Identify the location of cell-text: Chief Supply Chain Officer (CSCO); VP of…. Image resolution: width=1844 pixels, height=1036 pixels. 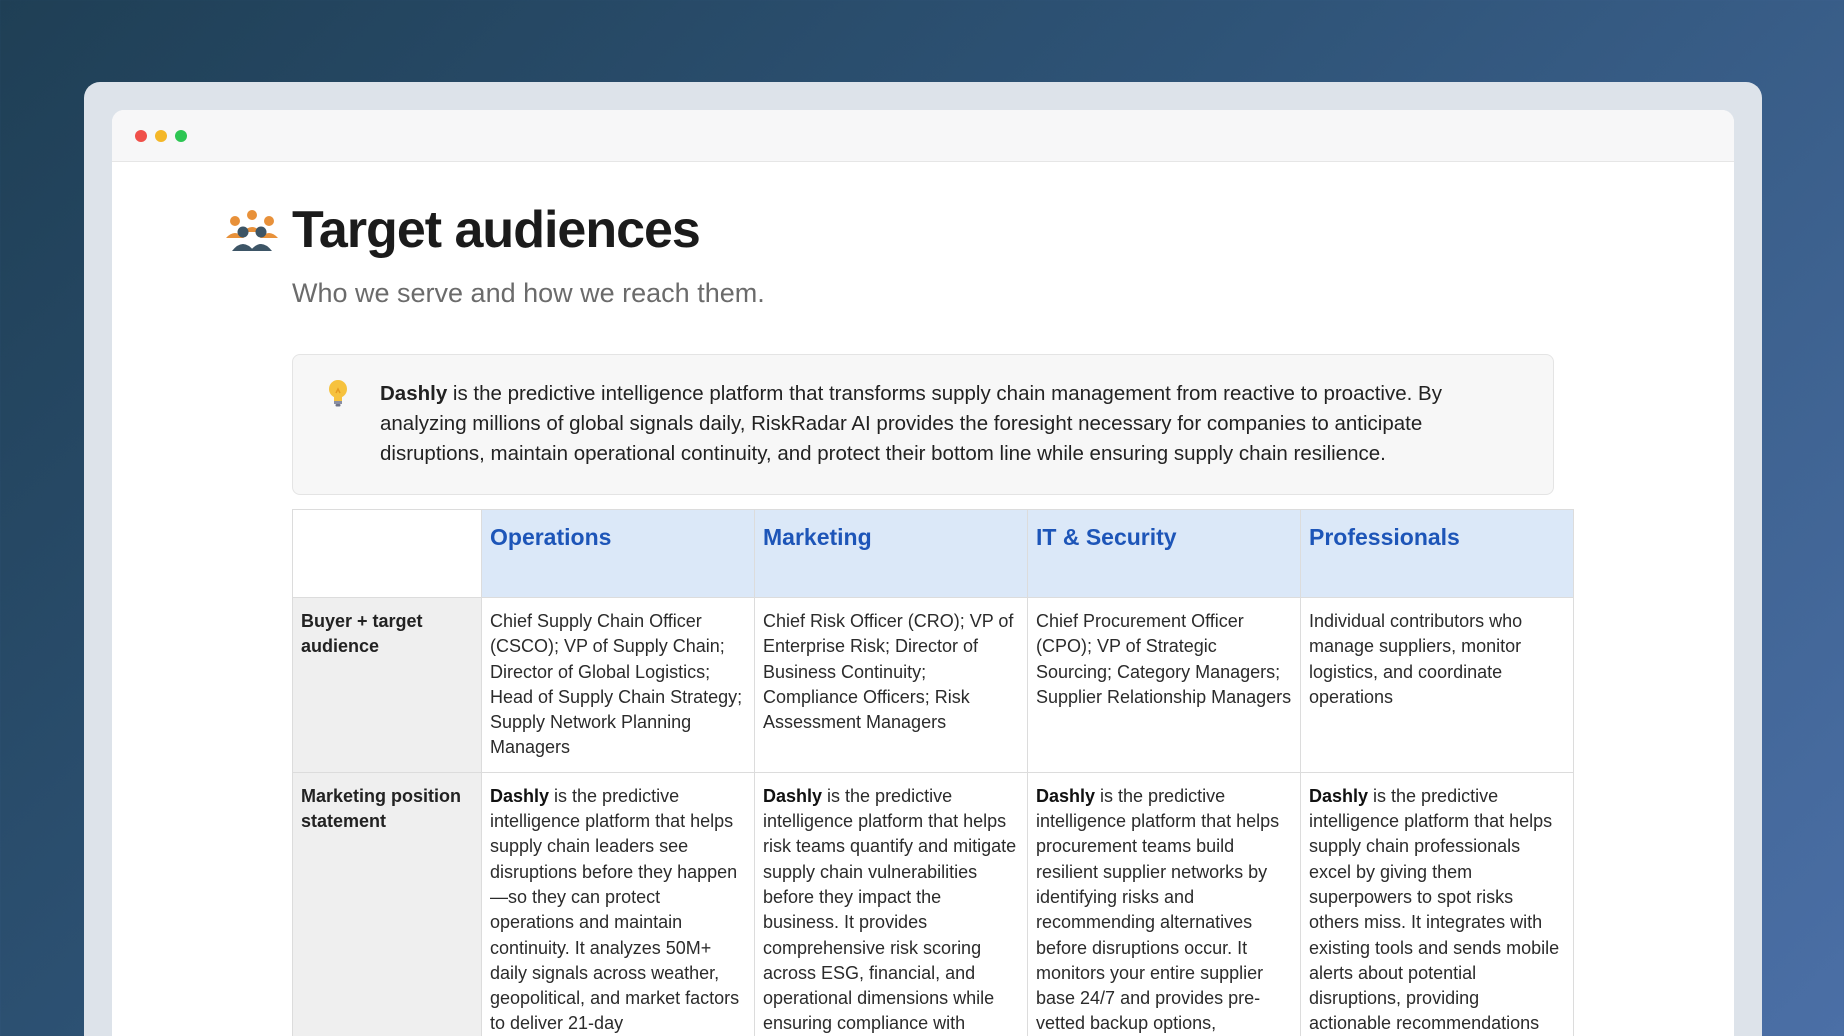
(616, 684).